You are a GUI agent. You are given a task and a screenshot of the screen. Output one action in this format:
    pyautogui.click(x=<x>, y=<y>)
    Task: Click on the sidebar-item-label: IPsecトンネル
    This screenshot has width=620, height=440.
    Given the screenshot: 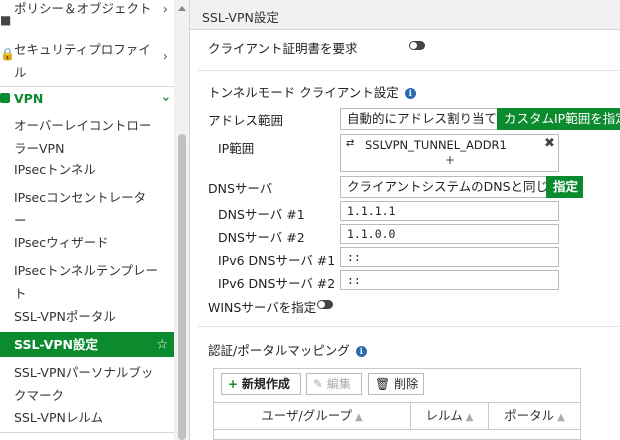 What is the action you would take?
    pyautogui.click(x=55, y=169)
    